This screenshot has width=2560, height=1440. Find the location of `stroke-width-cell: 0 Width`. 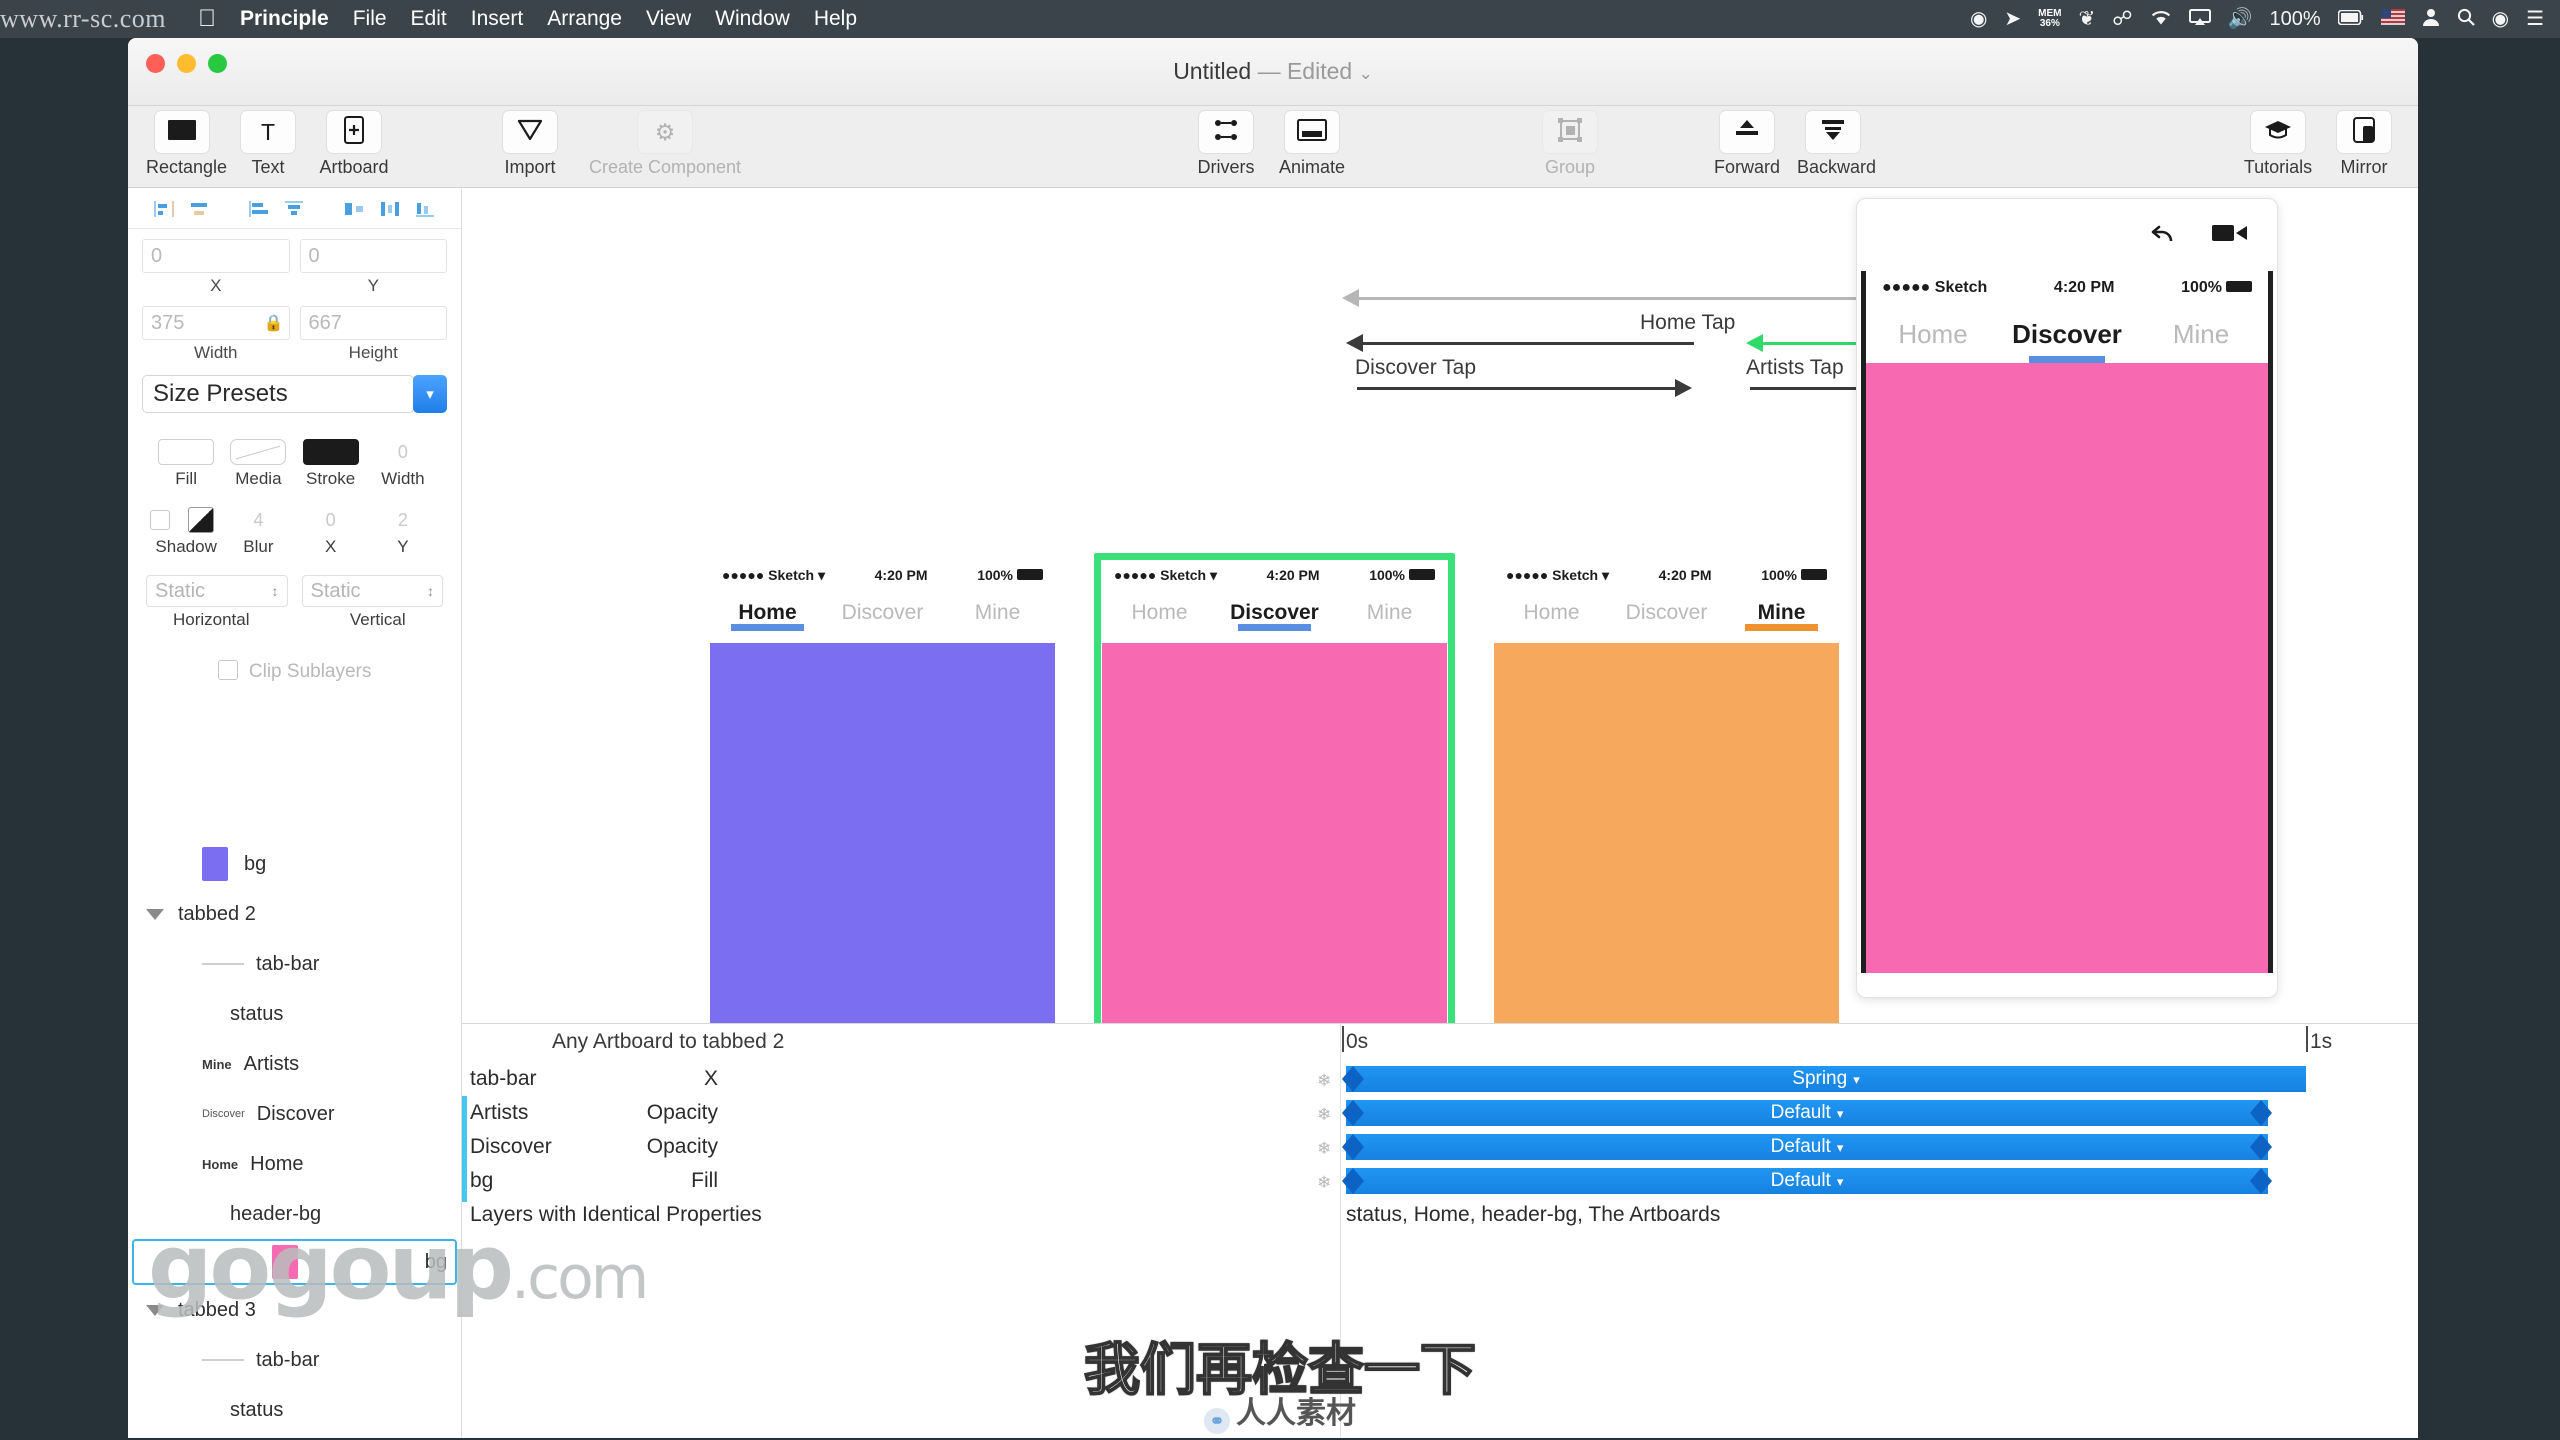

stroke-width-cell: 0 Width is located at coordinates (403, 464).